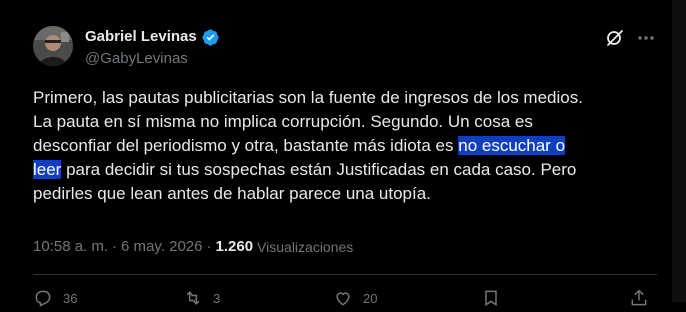  Describe the element at coordinates (161, 247) in the screenshot. I see `tweet-date: 6 may. 2026` at that location.